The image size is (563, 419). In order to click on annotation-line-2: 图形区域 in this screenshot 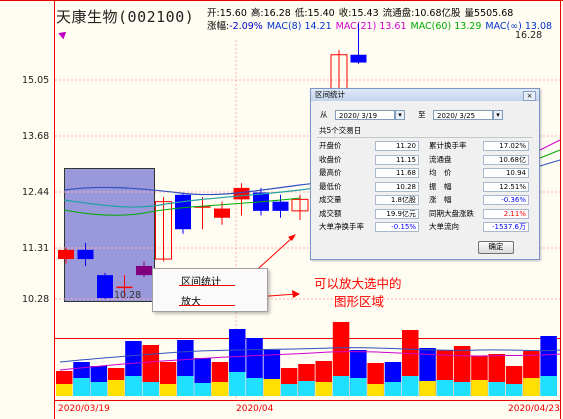, I will do `click(359, 301)`.